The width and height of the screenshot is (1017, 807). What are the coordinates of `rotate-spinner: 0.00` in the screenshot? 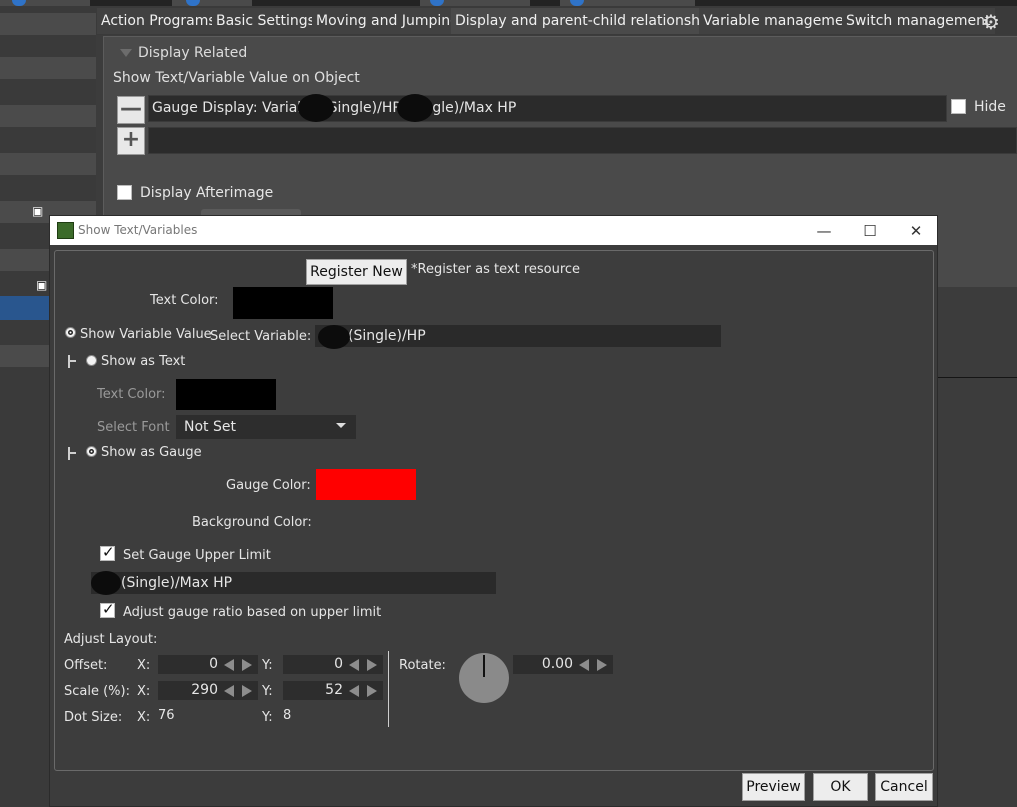 It's located at (563, 664).